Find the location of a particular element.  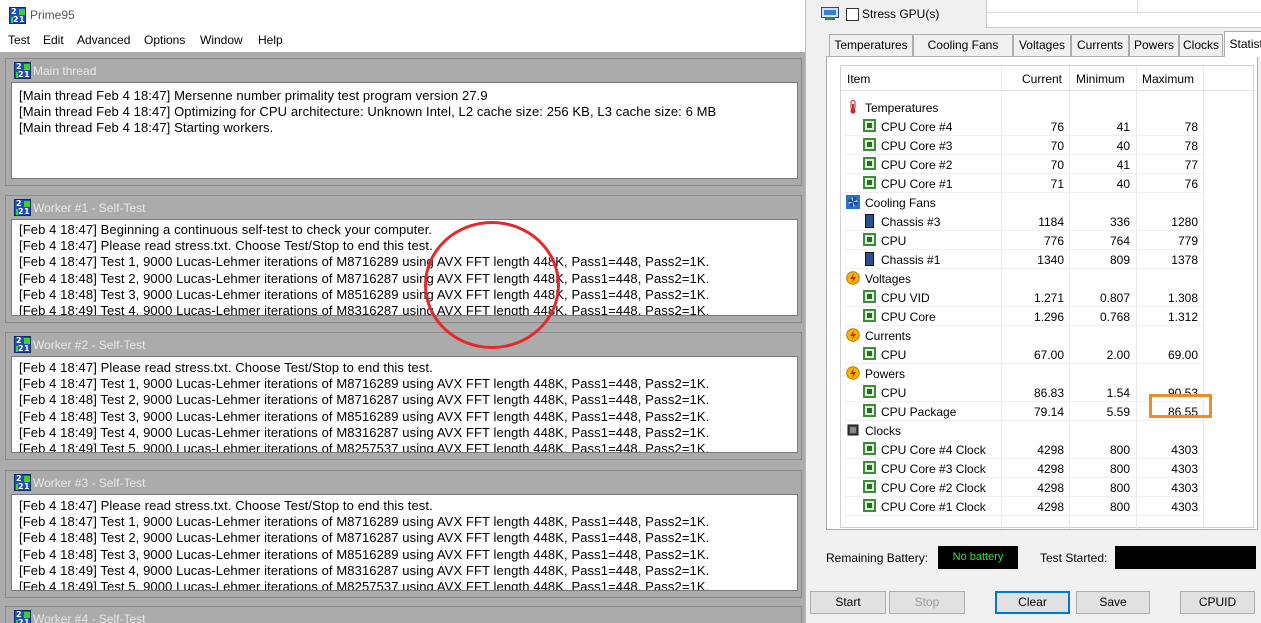

table-row: CPU VID 1.271 0.807 1.308 is located at coordinates (1048, 297).